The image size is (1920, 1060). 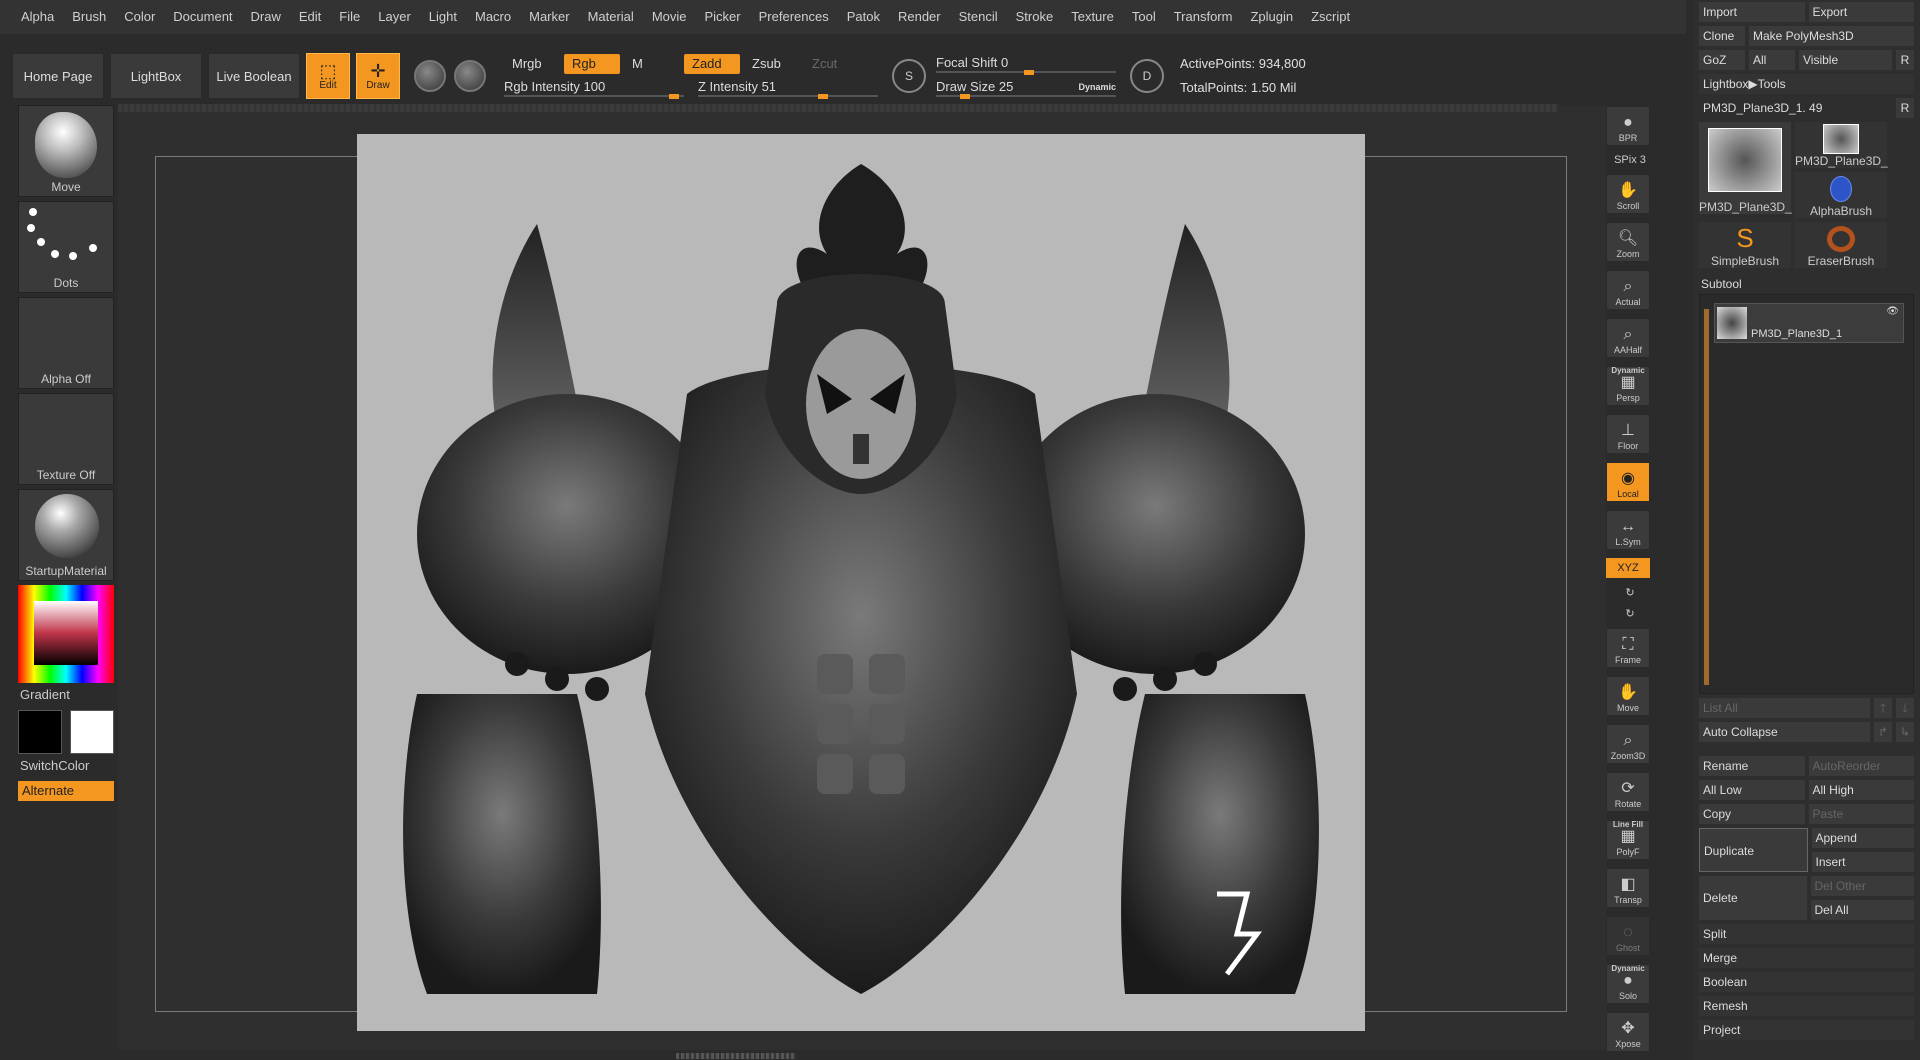 What do you see at coordinates (1628, 530) in the screenshot?
I see `lsym-button: ↔ L.Sym` at bounding box center [1628, 530].